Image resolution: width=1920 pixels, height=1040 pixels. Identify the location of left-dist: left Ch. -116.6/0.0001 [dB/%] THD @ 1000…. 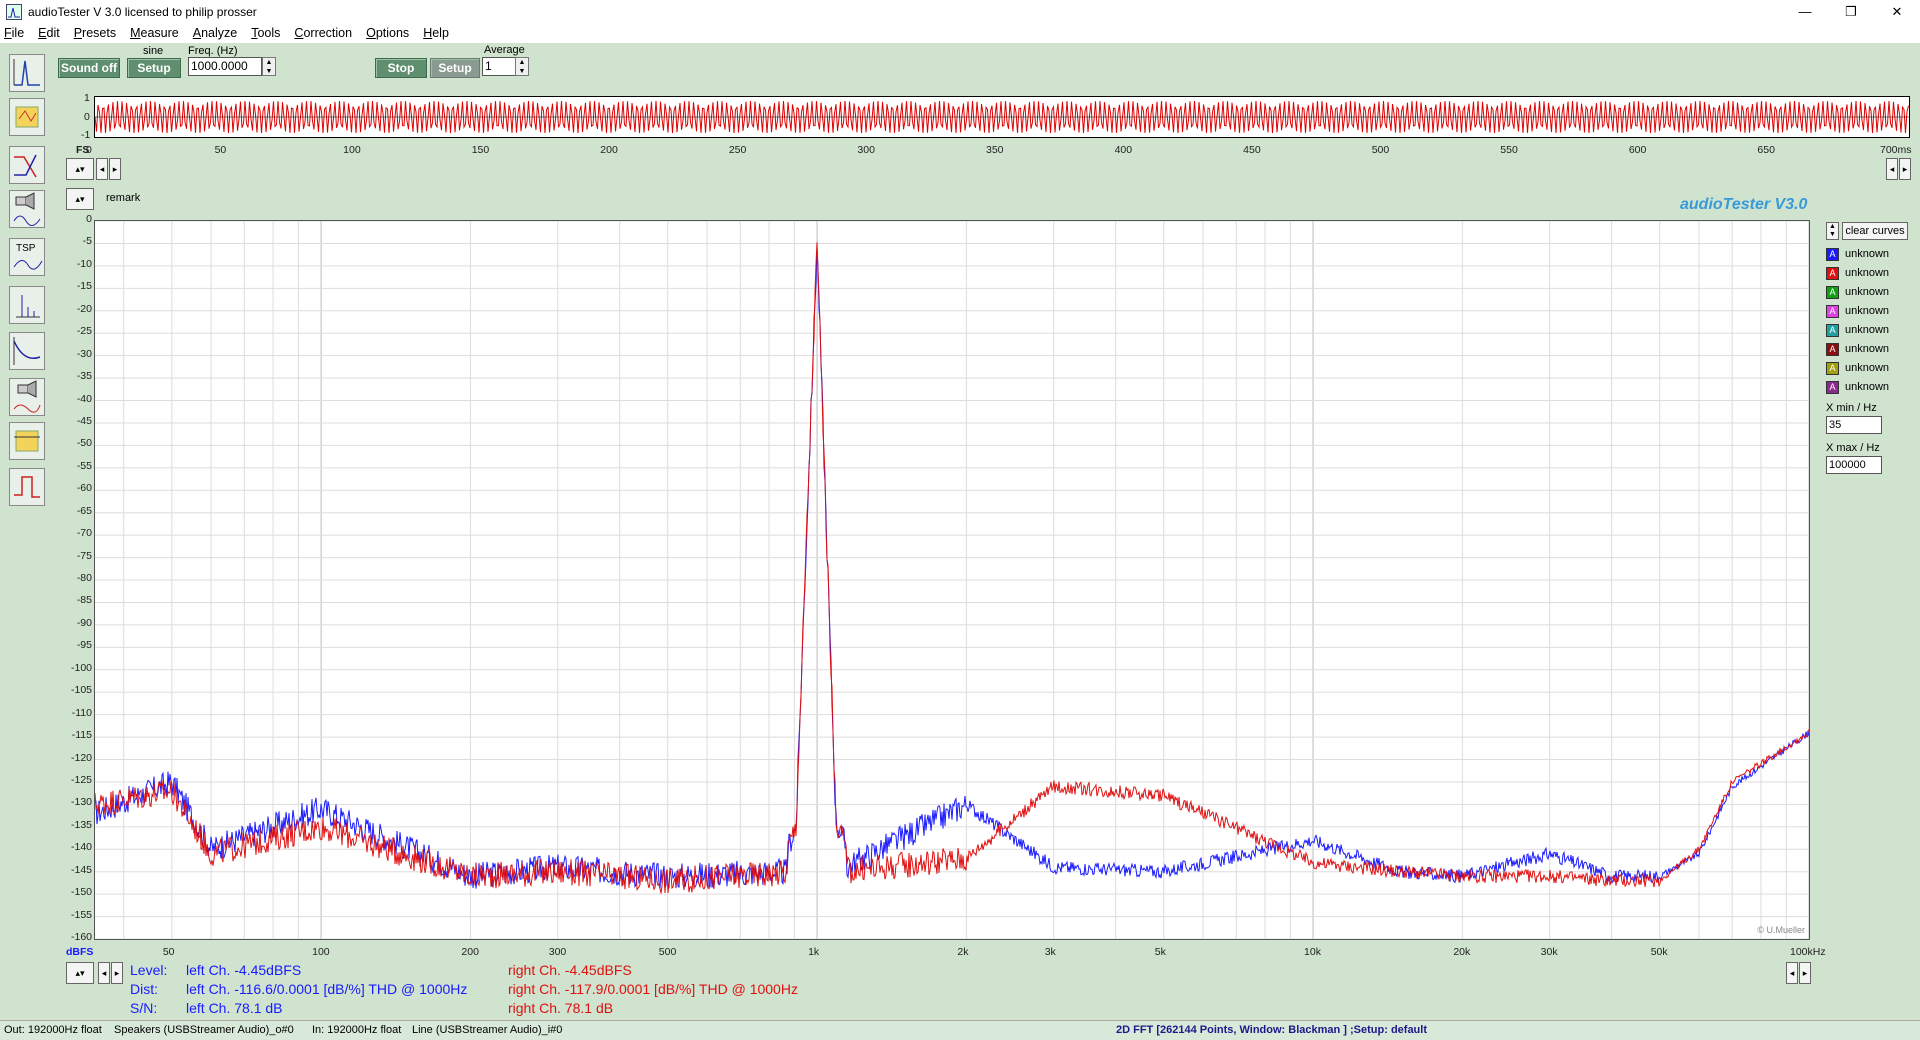
(327, 989).